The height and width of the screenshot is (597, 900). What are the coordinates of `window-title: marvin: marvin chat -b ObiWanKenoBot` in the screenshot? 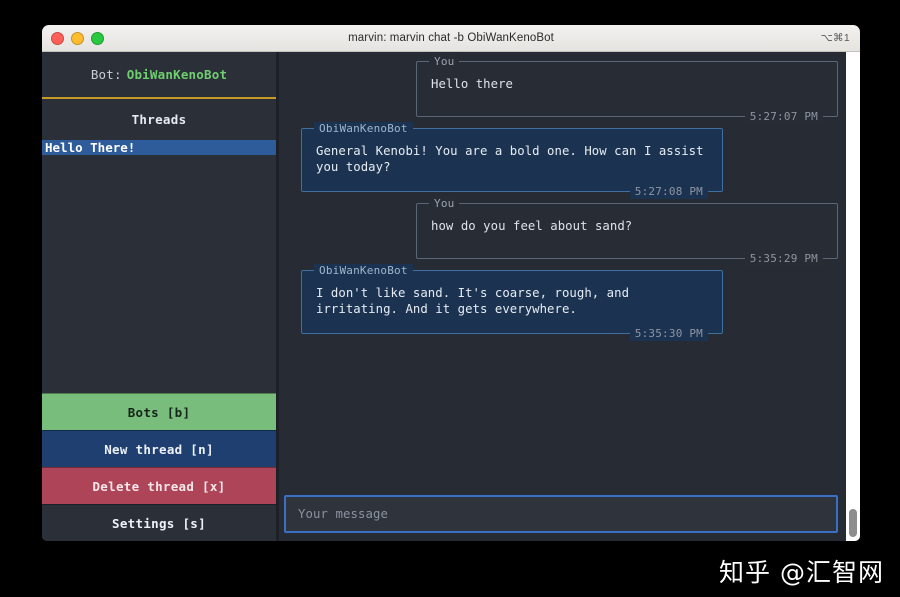 It's located at (451, 38).